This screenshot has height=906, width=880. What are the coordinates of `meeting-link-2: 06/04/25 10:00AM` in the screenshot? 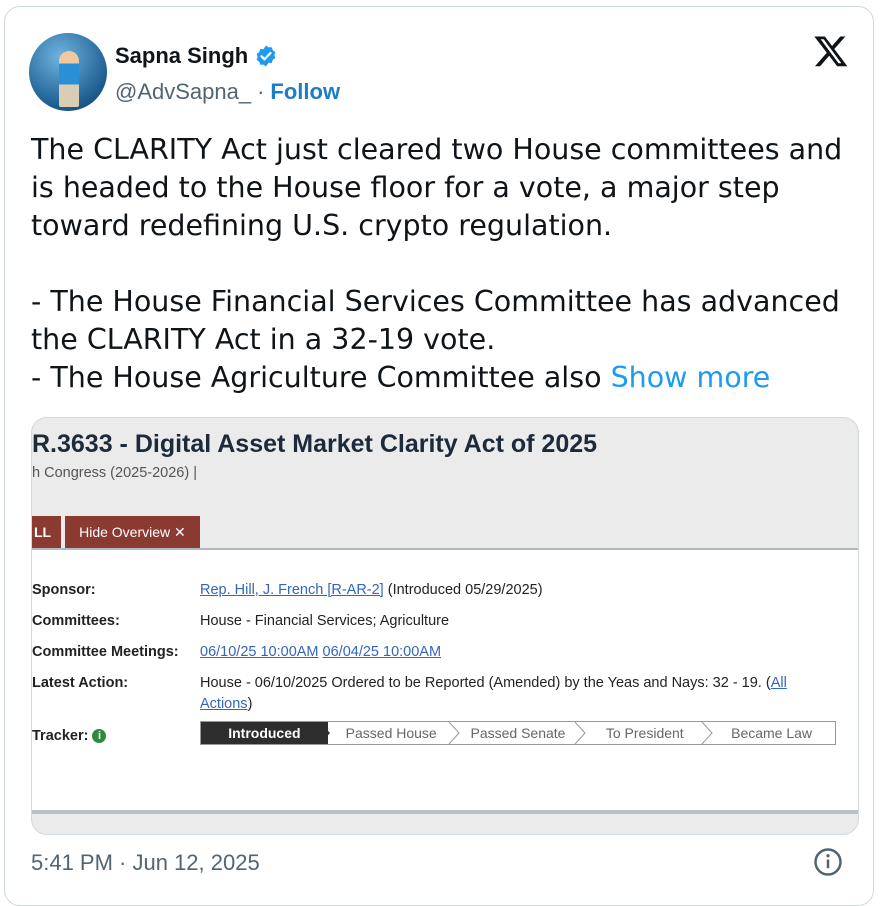 It's located at (382, 652).